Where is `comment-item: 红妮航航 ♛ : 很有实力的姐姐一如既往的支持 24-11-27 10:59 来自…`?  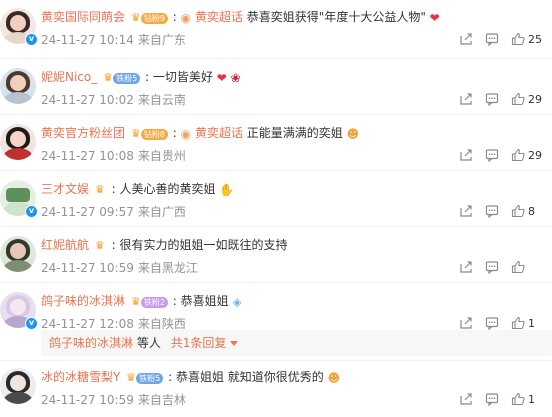
comment-item: 红妮航航 ♛ : 很有实力的姐姐一如既往的支持 24-11-27 10:59 来自… is located at coordinates (276, 258).